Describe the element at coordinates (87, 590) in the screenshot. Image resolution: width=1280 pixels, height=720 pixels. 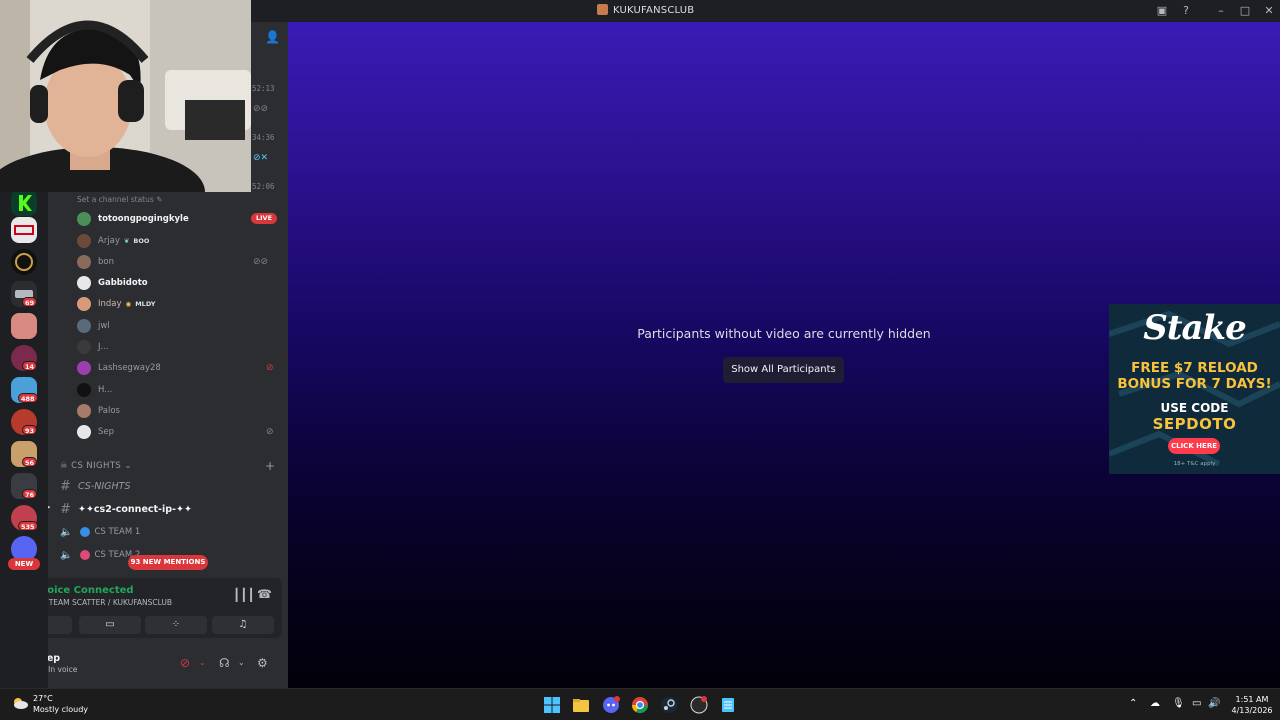
I see `voice-connected-label: Voice Connected` at that location.